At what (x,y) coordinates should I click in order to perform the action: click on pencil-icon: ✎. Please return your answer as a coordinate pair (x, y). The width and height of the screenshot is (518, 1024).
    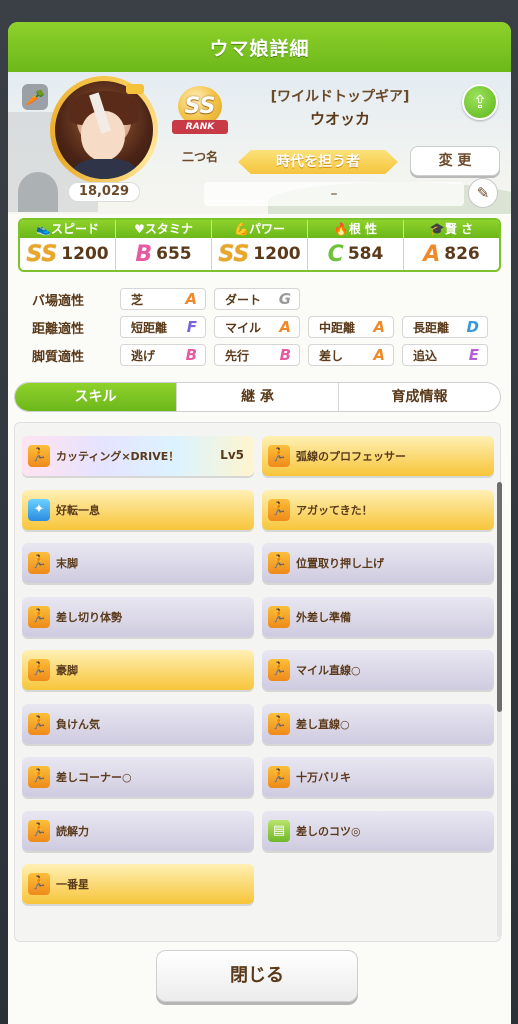
    Looking at the image, I should click on (483, 193).